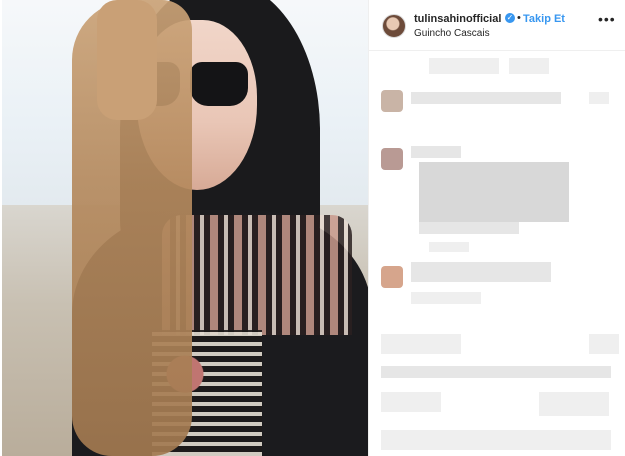 The image size is (625, 456). Describe the element at coordinates (127, 60) in the screenshot. I see `photo-hair-fringe` at that location.